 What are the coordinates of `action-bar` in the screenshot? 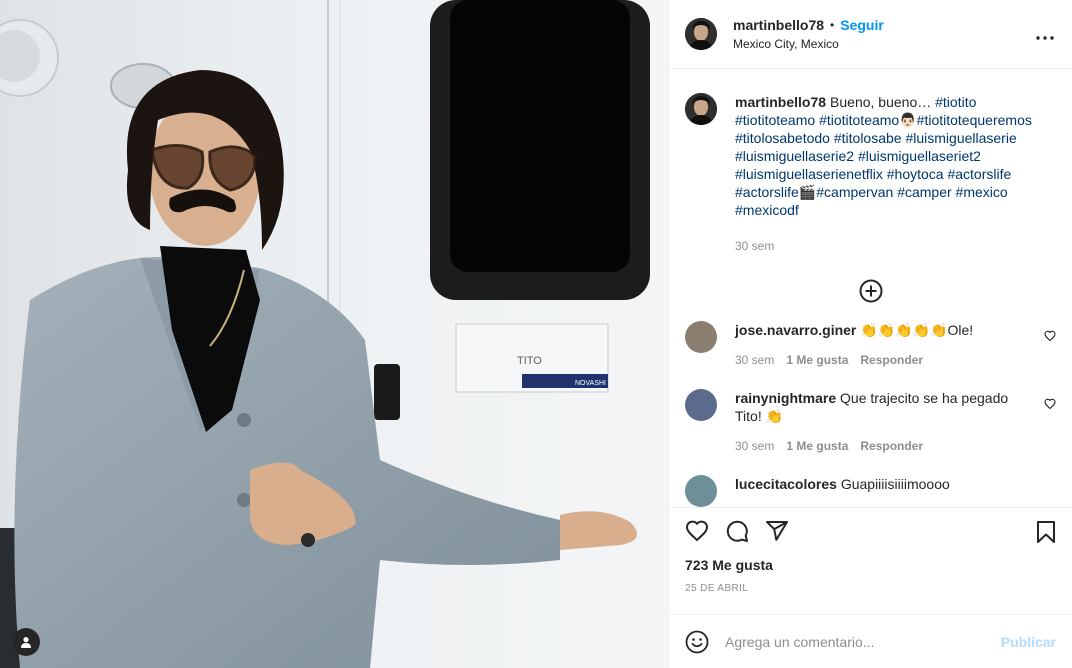 It's located at (870, 530).